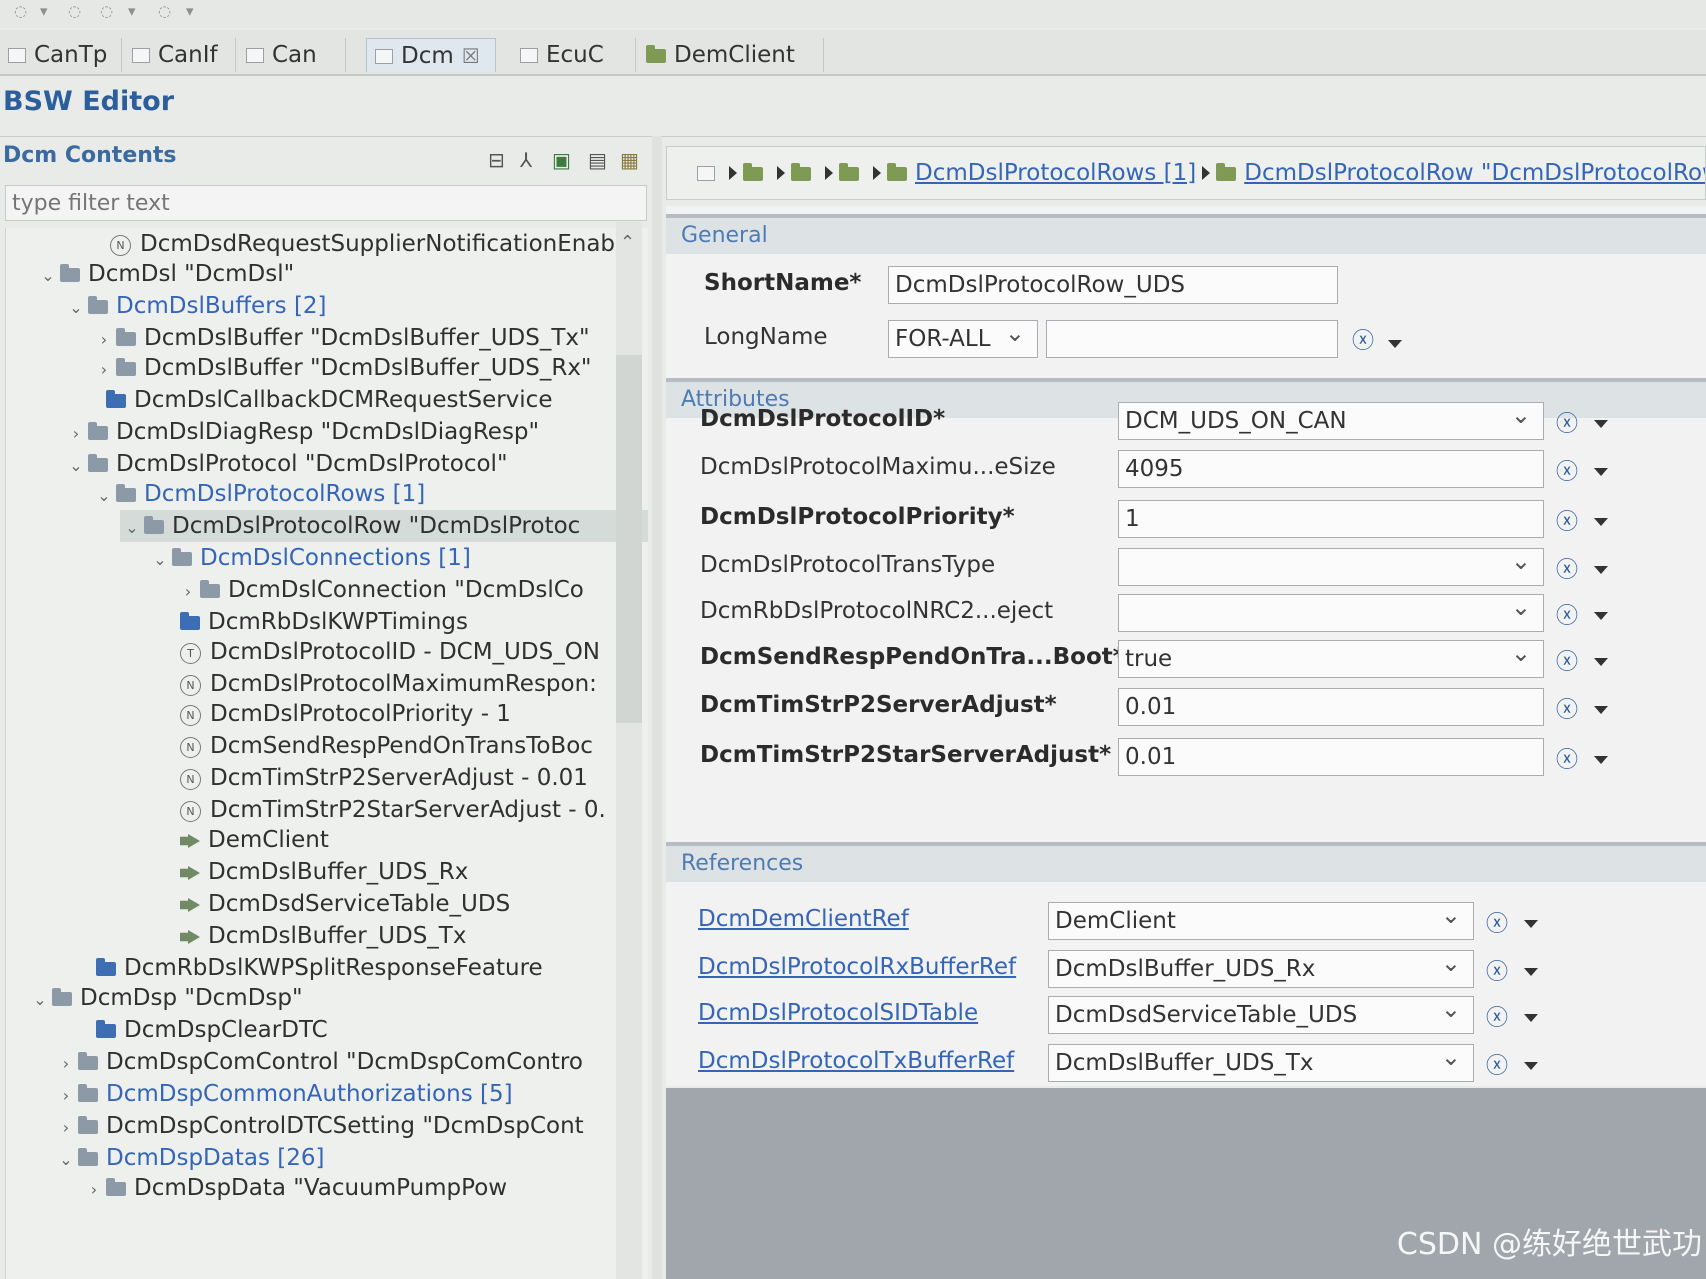  What do you see at coordinates (753, 172) in the screenshot?
I see `folder-icon` at bounding box center [753, 172].